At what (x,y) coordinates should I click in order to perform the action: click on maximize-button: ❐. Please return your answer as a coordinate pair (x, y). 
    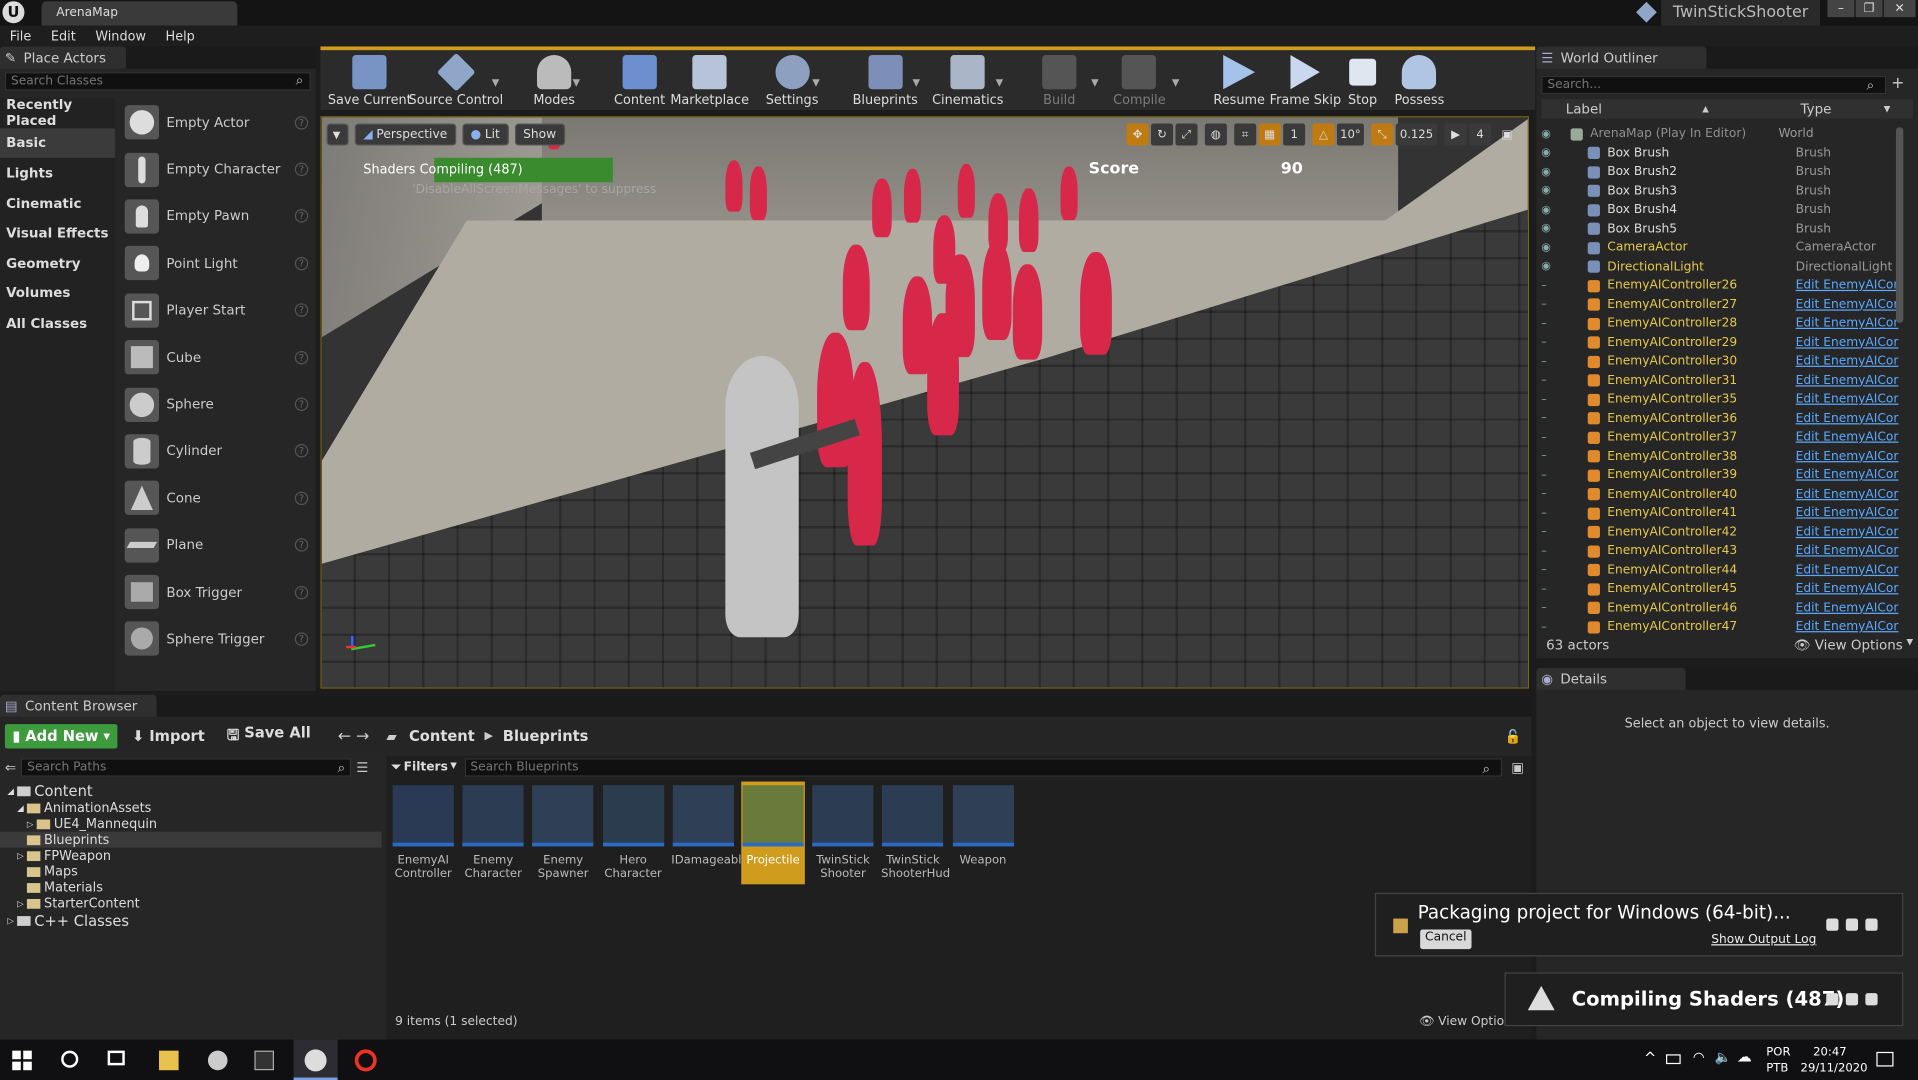
    Looking at the image, I should click on (1869, 9).